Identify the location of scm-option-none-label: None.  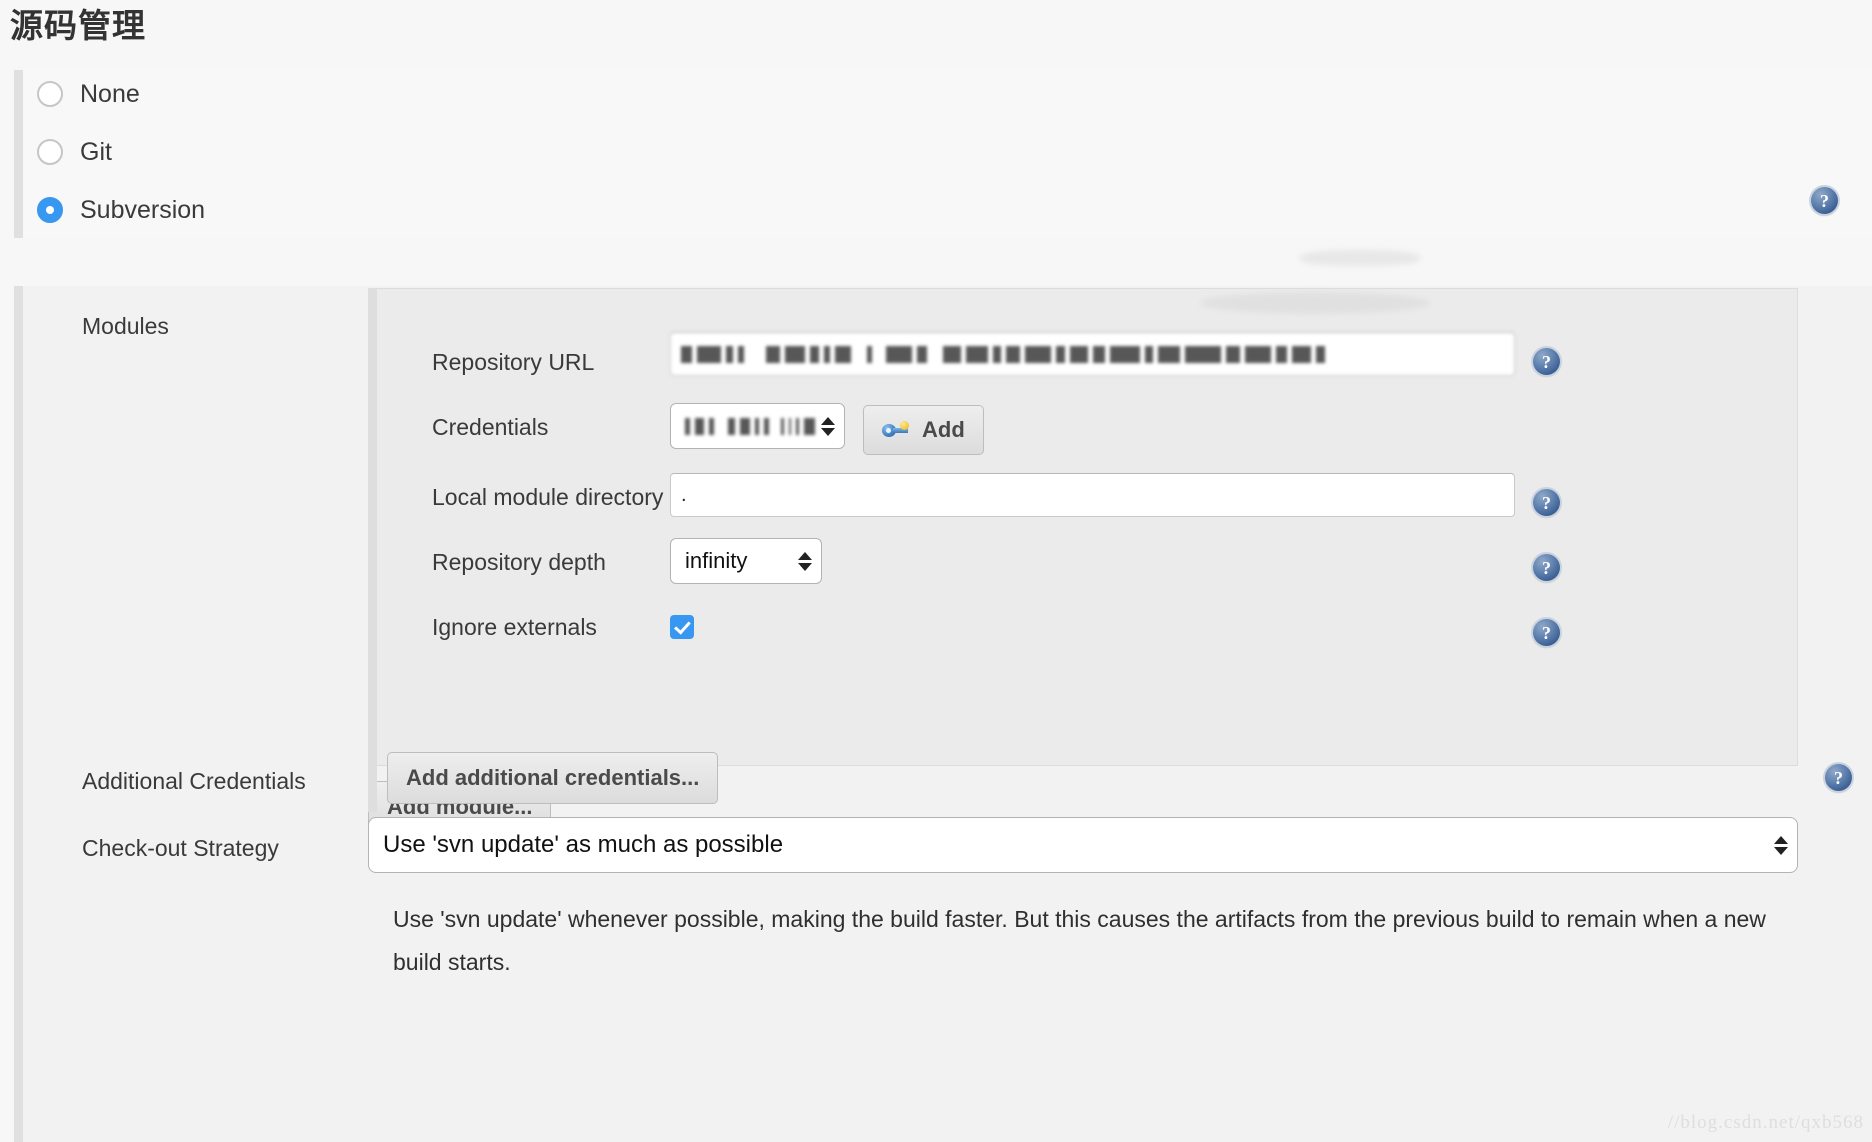
(110, 94).